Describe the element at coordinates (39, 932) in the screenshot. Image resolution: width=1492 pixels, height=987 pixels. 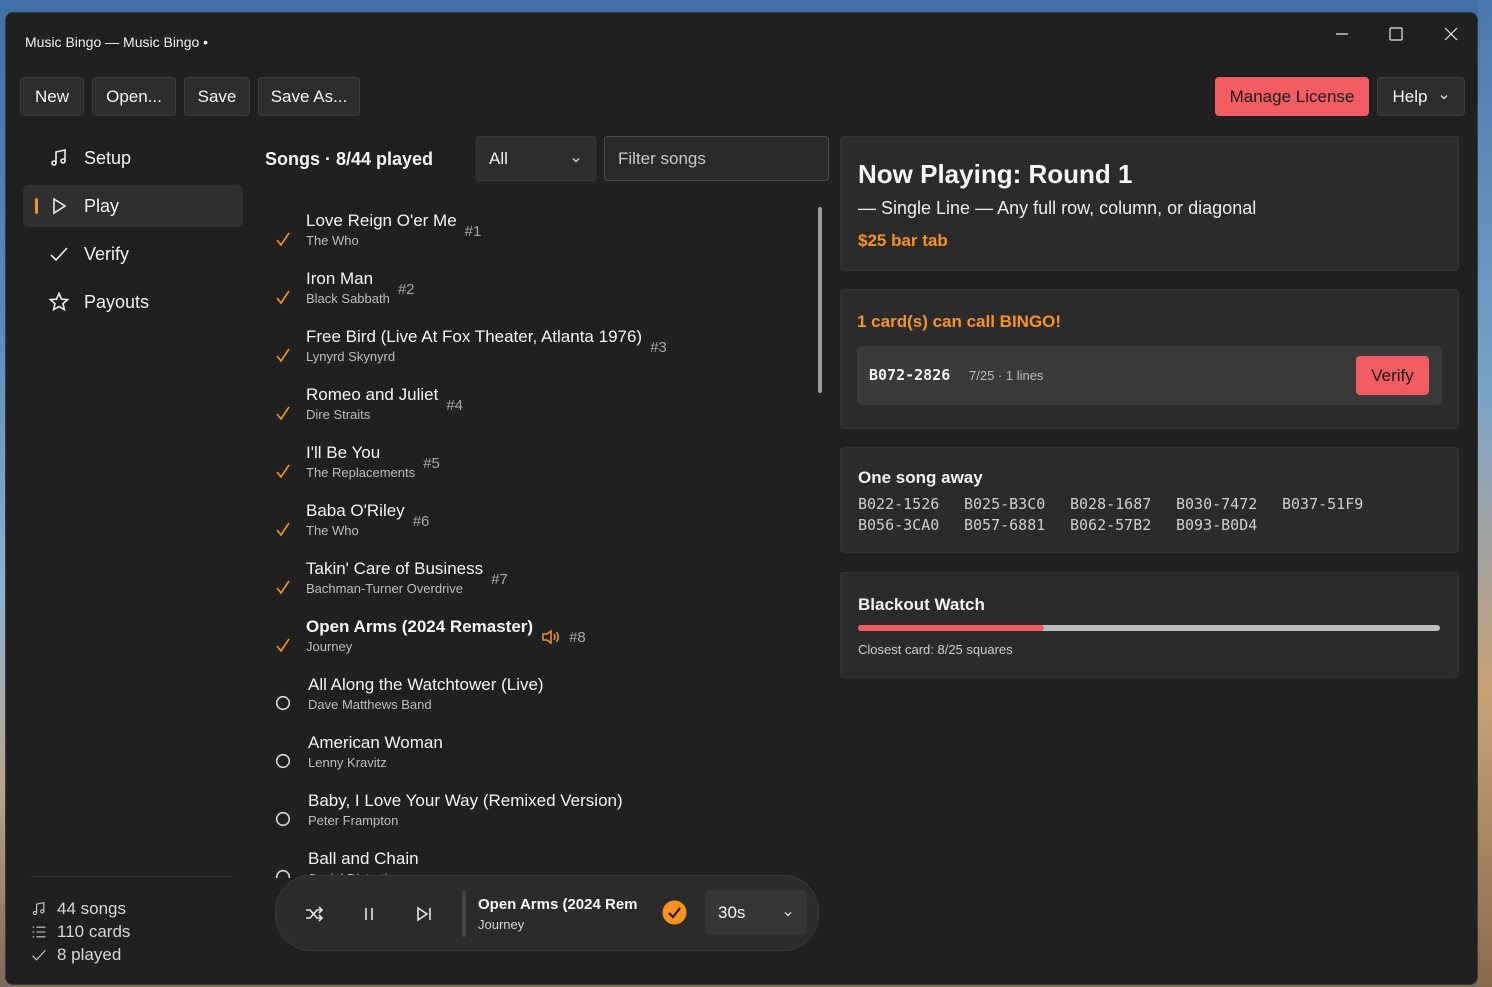
I see `list-icon` at that location.